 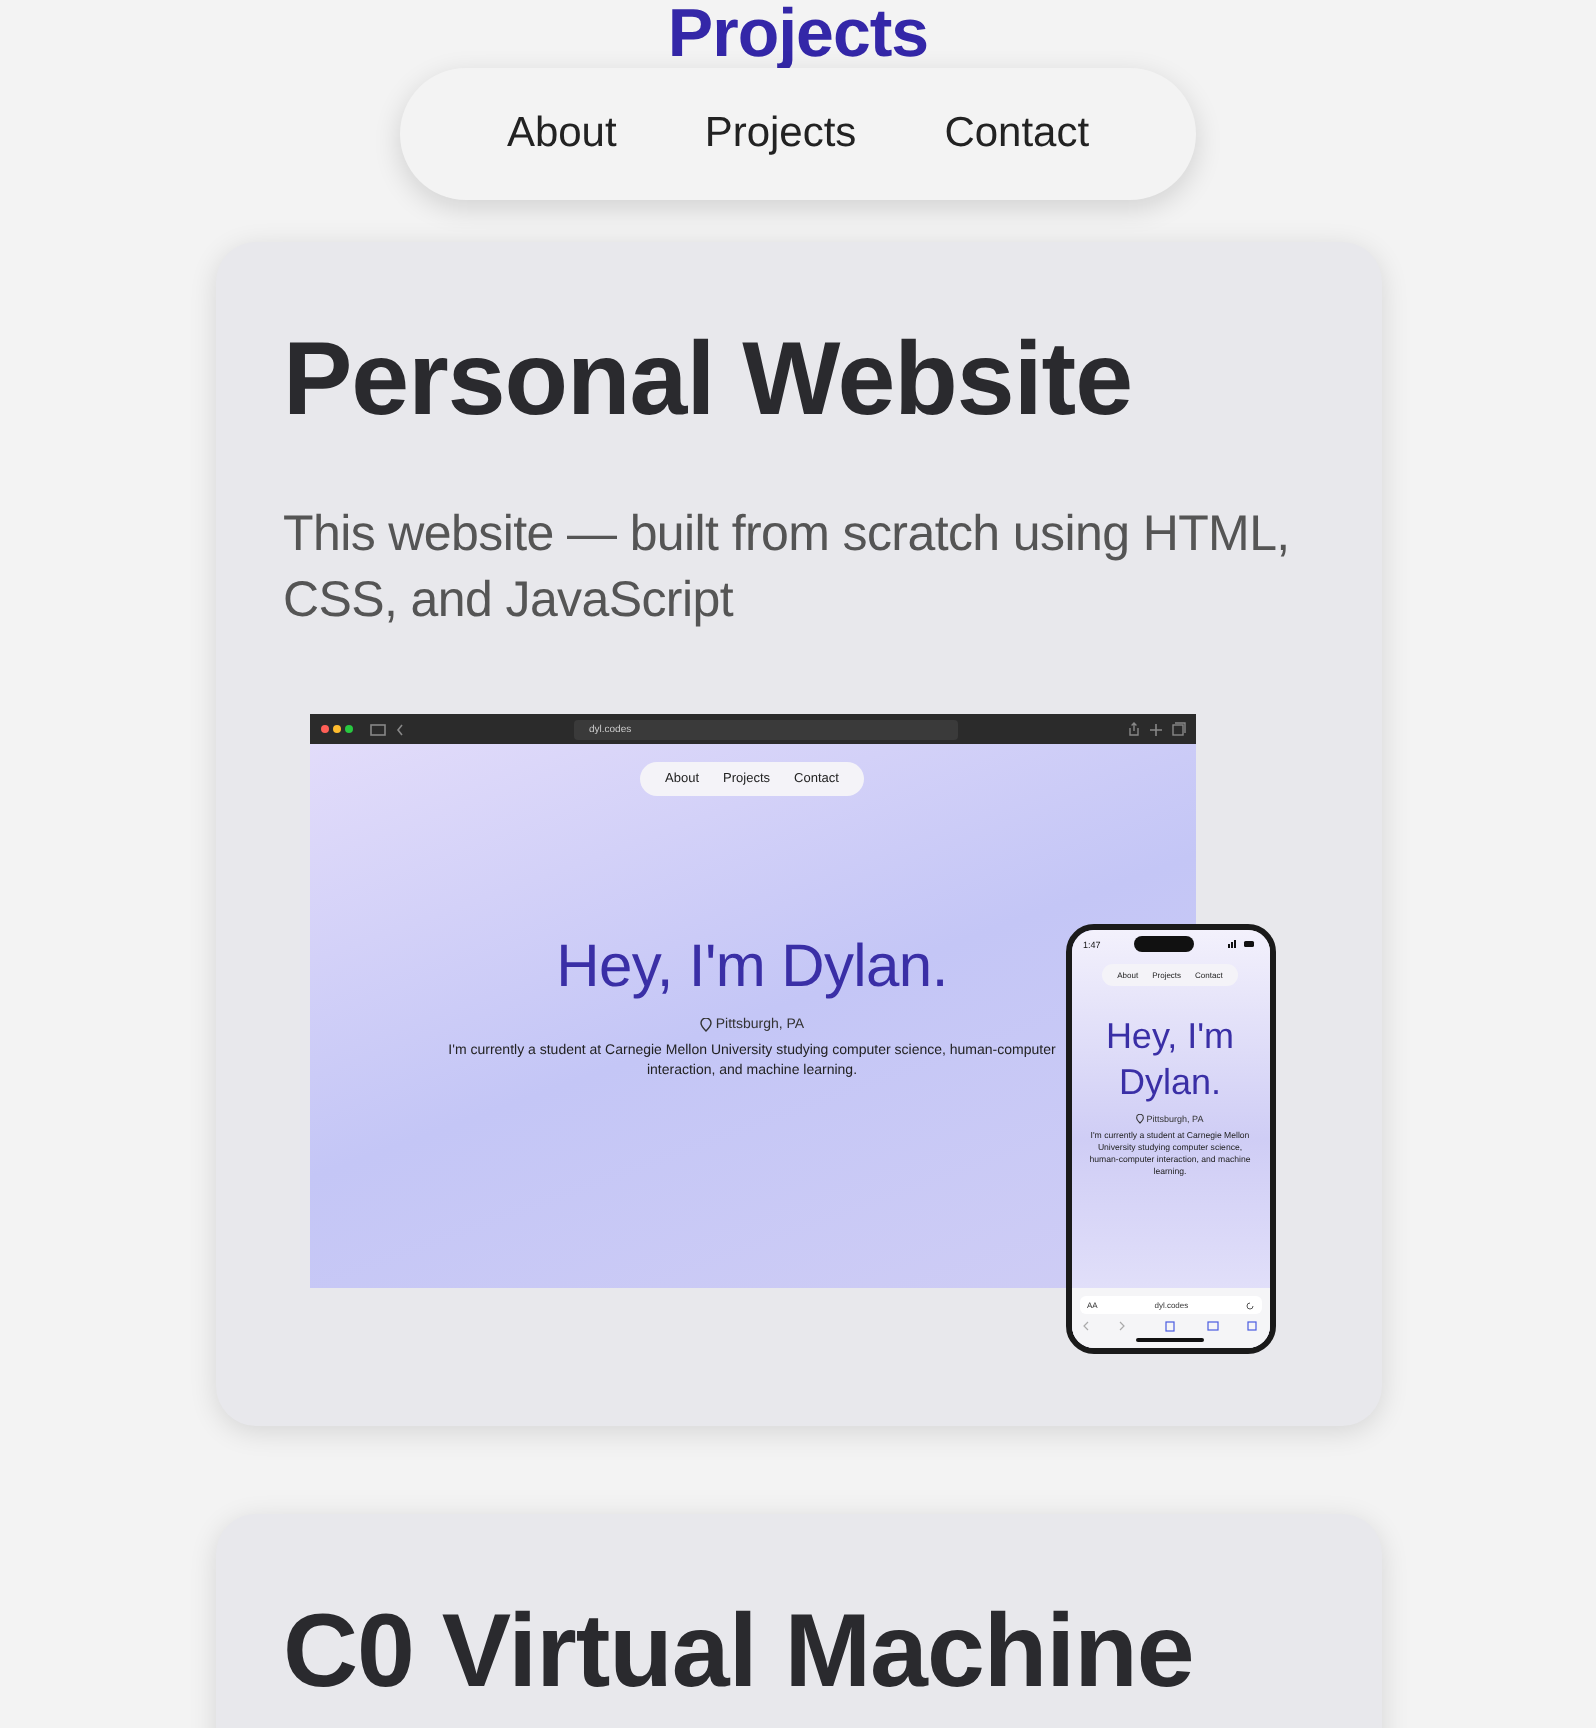 What do you see at coordinates (1164, 944) in the screenshot?
I see `dynamic-island` at bounding box center [1164, 944].